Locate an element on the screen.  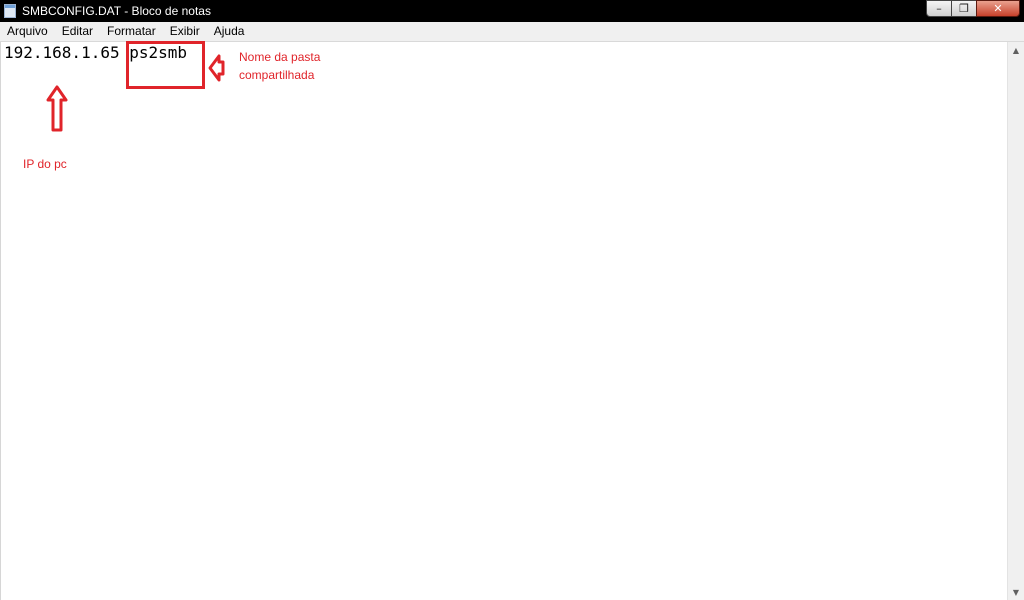
window-controls: – ❐ ✕ is located at coordinates (973, 9).